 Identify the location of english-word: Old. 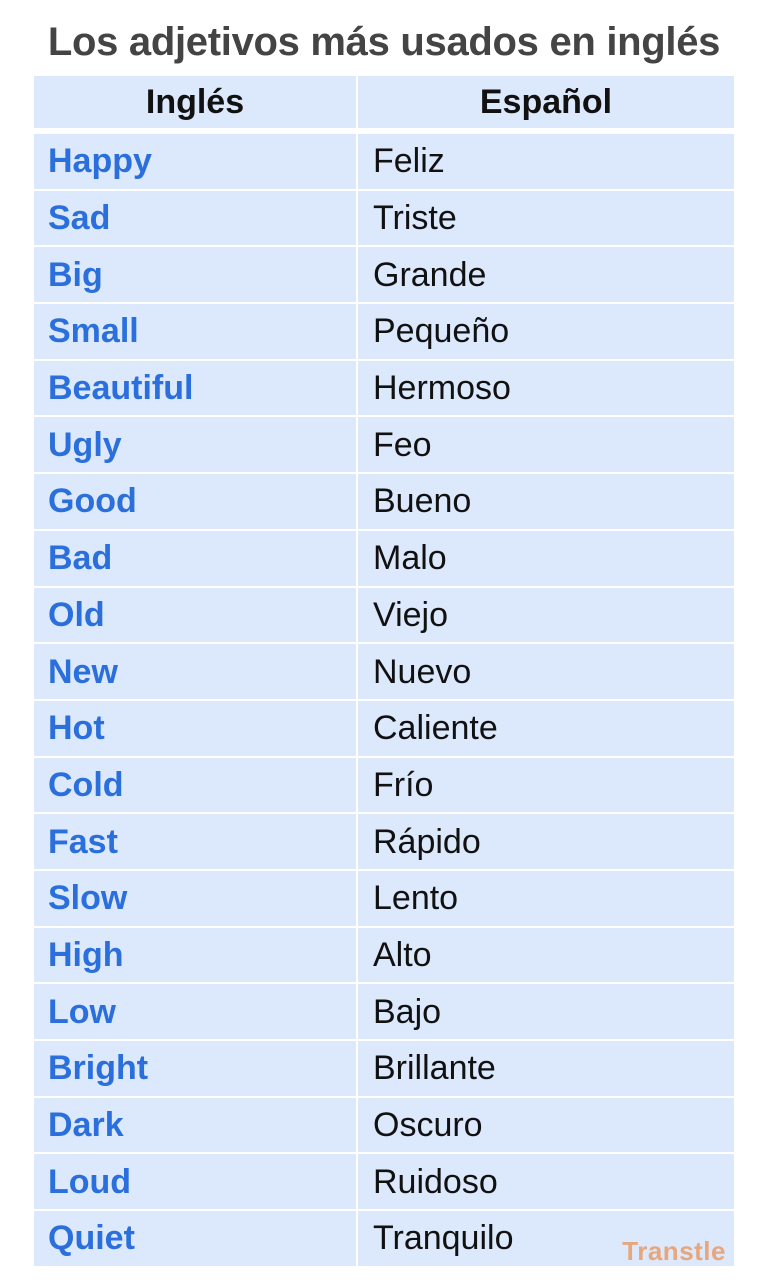
(195, 615).